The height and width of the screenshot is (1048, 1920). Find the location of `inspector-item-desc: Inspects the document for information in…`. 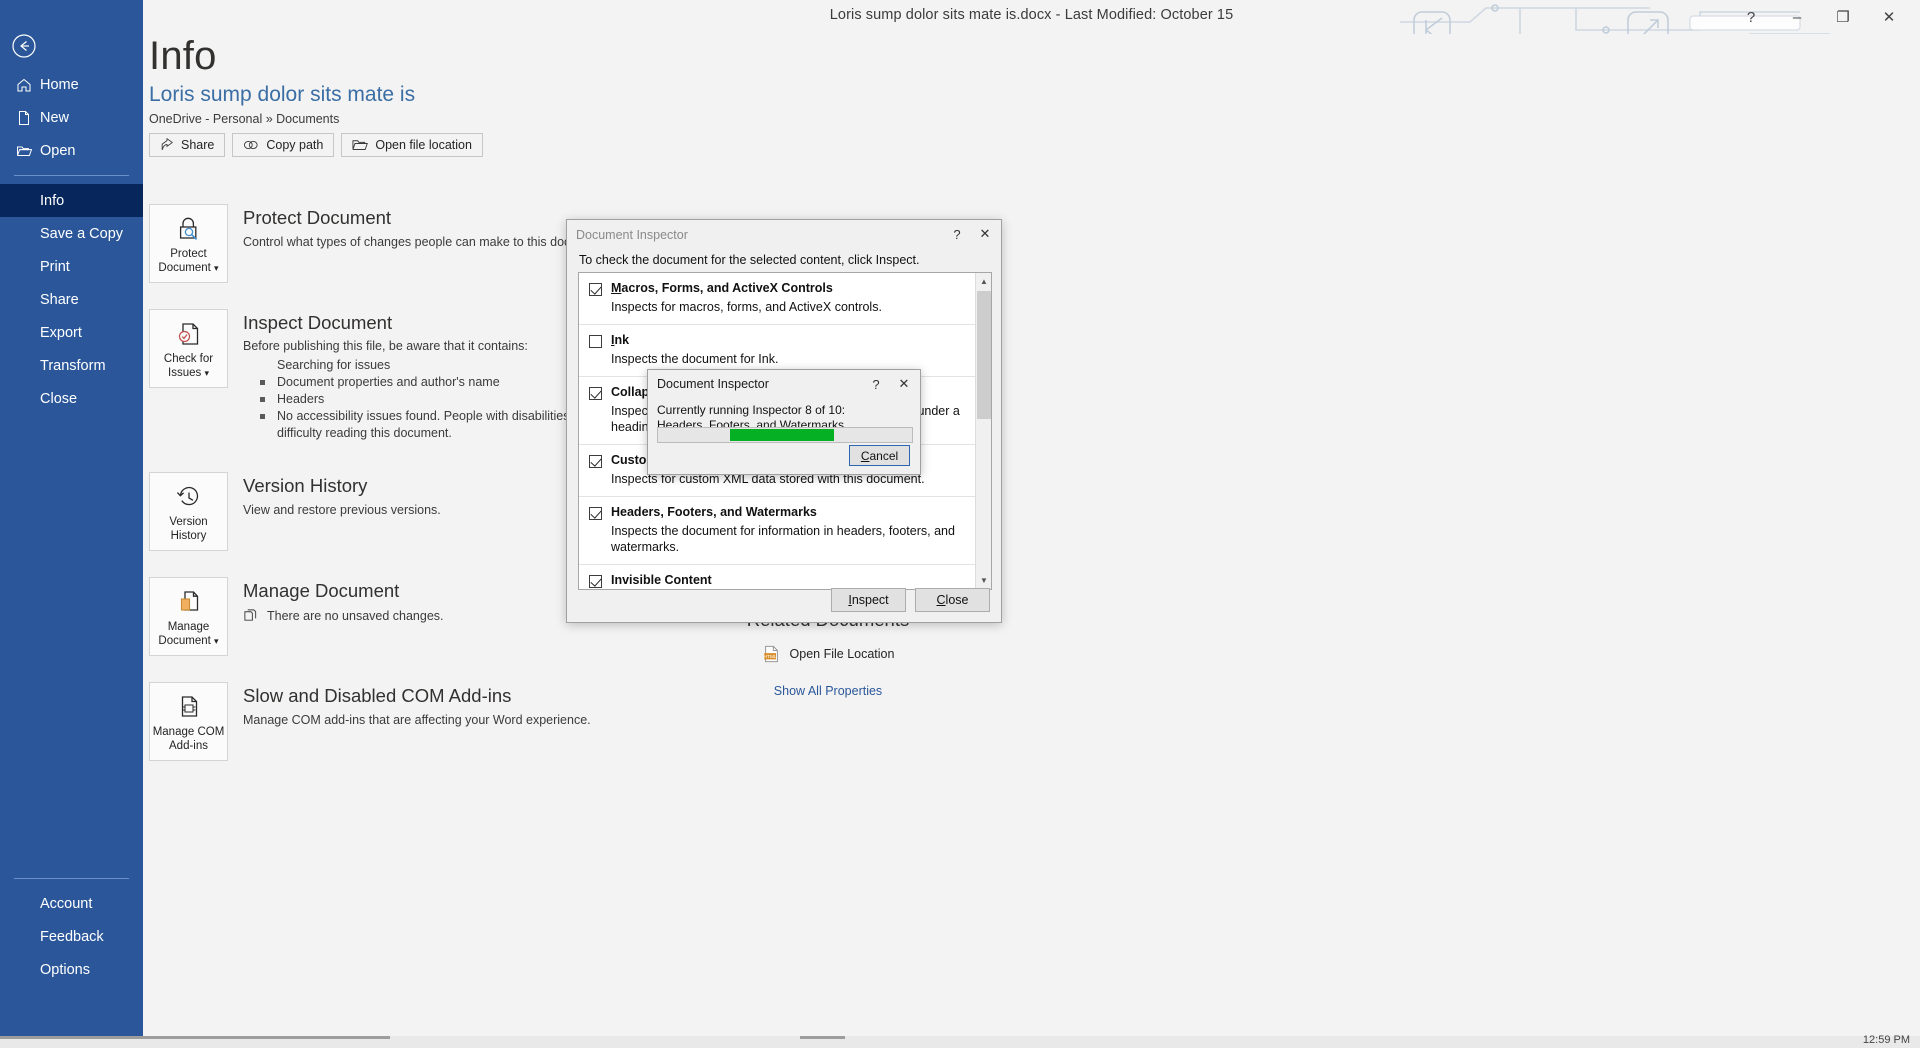

inspector-item-desc: Inspects the document for information in… is located at coordinates (783, 539).